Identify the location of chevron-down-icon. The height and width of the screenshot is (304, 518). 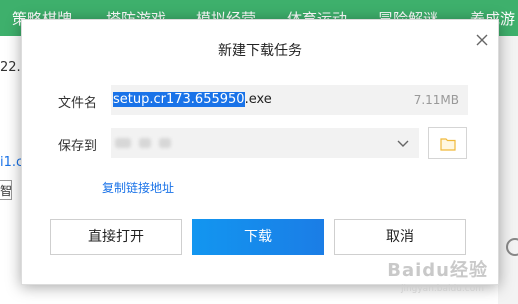
(403, 143).